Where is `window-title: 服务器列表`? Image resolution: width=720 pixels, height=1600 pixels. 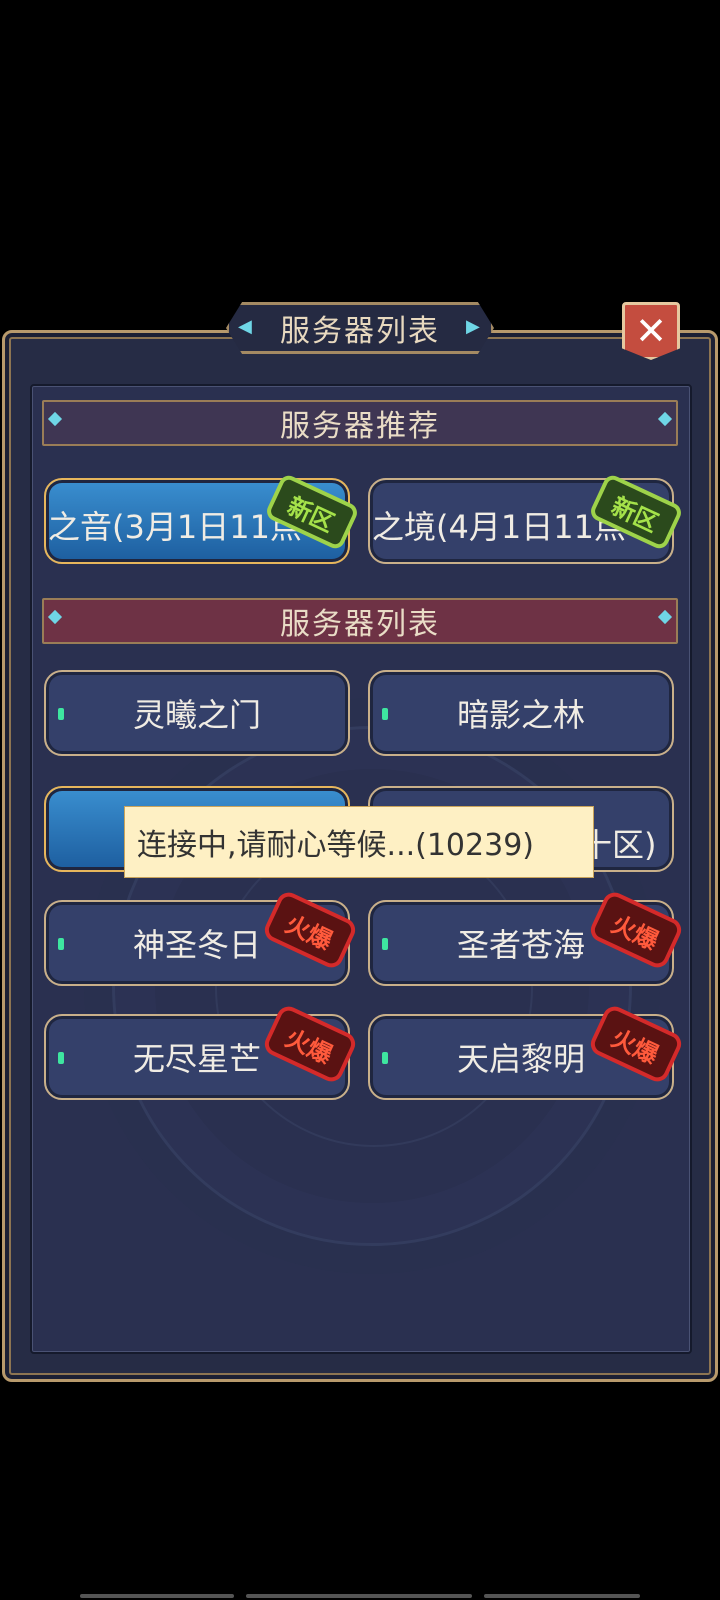
window-title: 服务器列表 is located at coordinates (360, 331).